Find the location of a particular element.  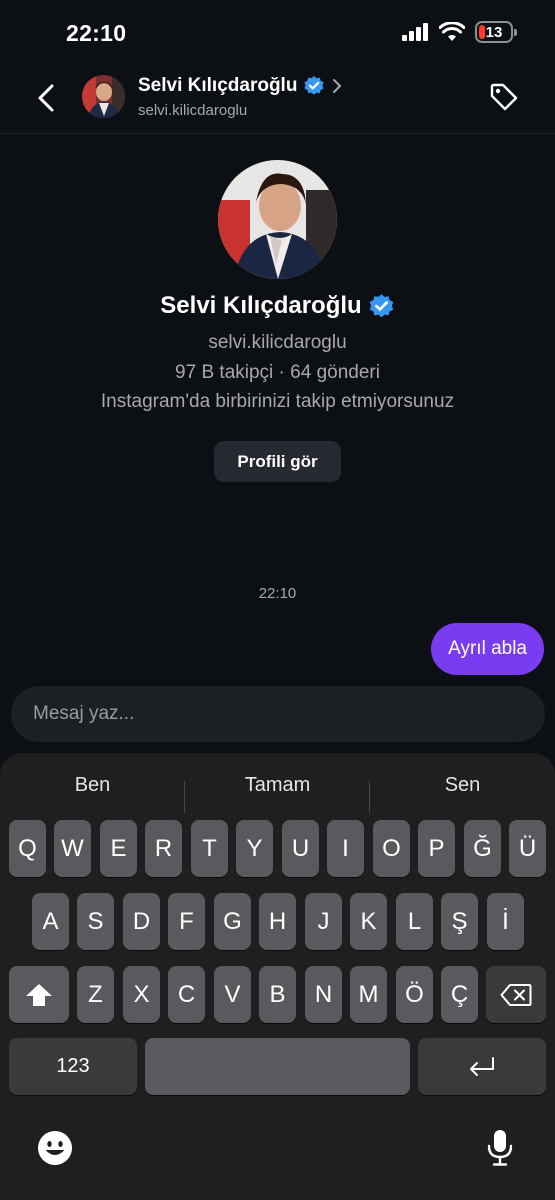

key-v: V is located at coordinates (232, 994).